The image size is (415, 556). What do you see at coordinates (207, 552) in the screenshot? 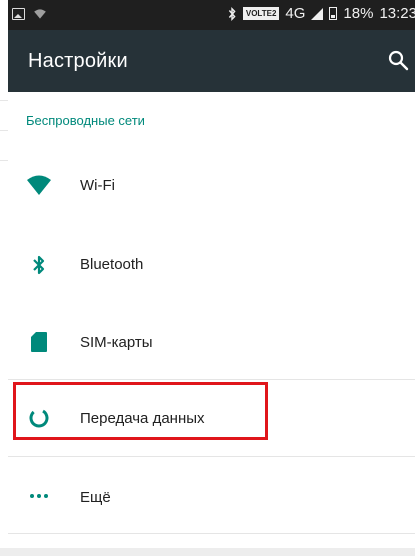
I see `bottom-edge` at bounding box center [207, 552].